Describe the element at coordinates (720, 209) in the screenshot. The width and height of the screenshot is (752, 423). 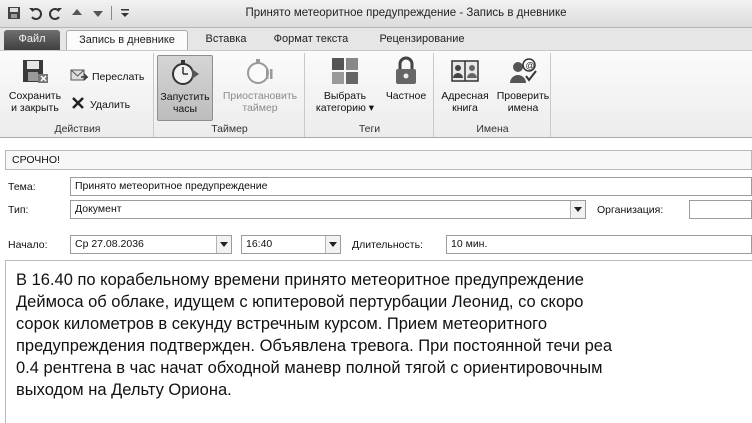
I see `company-input` at that location.